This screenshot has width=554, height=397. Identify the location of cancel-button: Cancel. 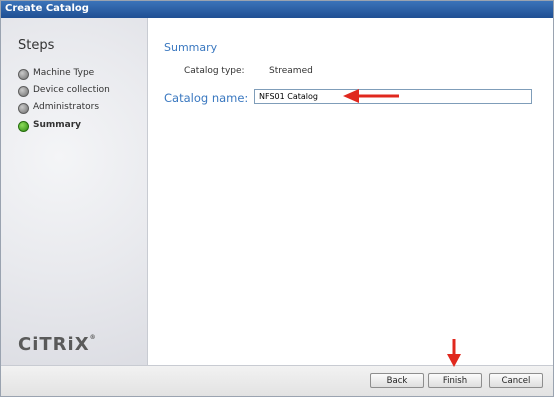
(516, 380).